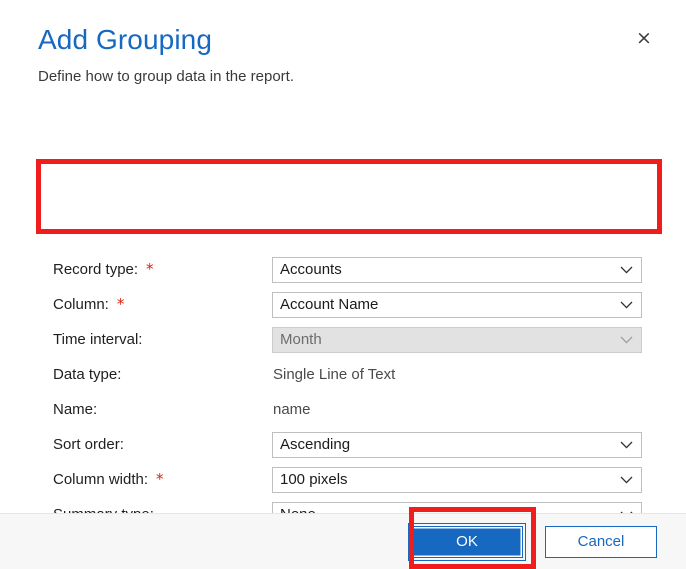 The image size is (686, 569). Describe the element at coordinates (315, 444) in the screenshot. I see `sort-order-value: Ascending` at that location.